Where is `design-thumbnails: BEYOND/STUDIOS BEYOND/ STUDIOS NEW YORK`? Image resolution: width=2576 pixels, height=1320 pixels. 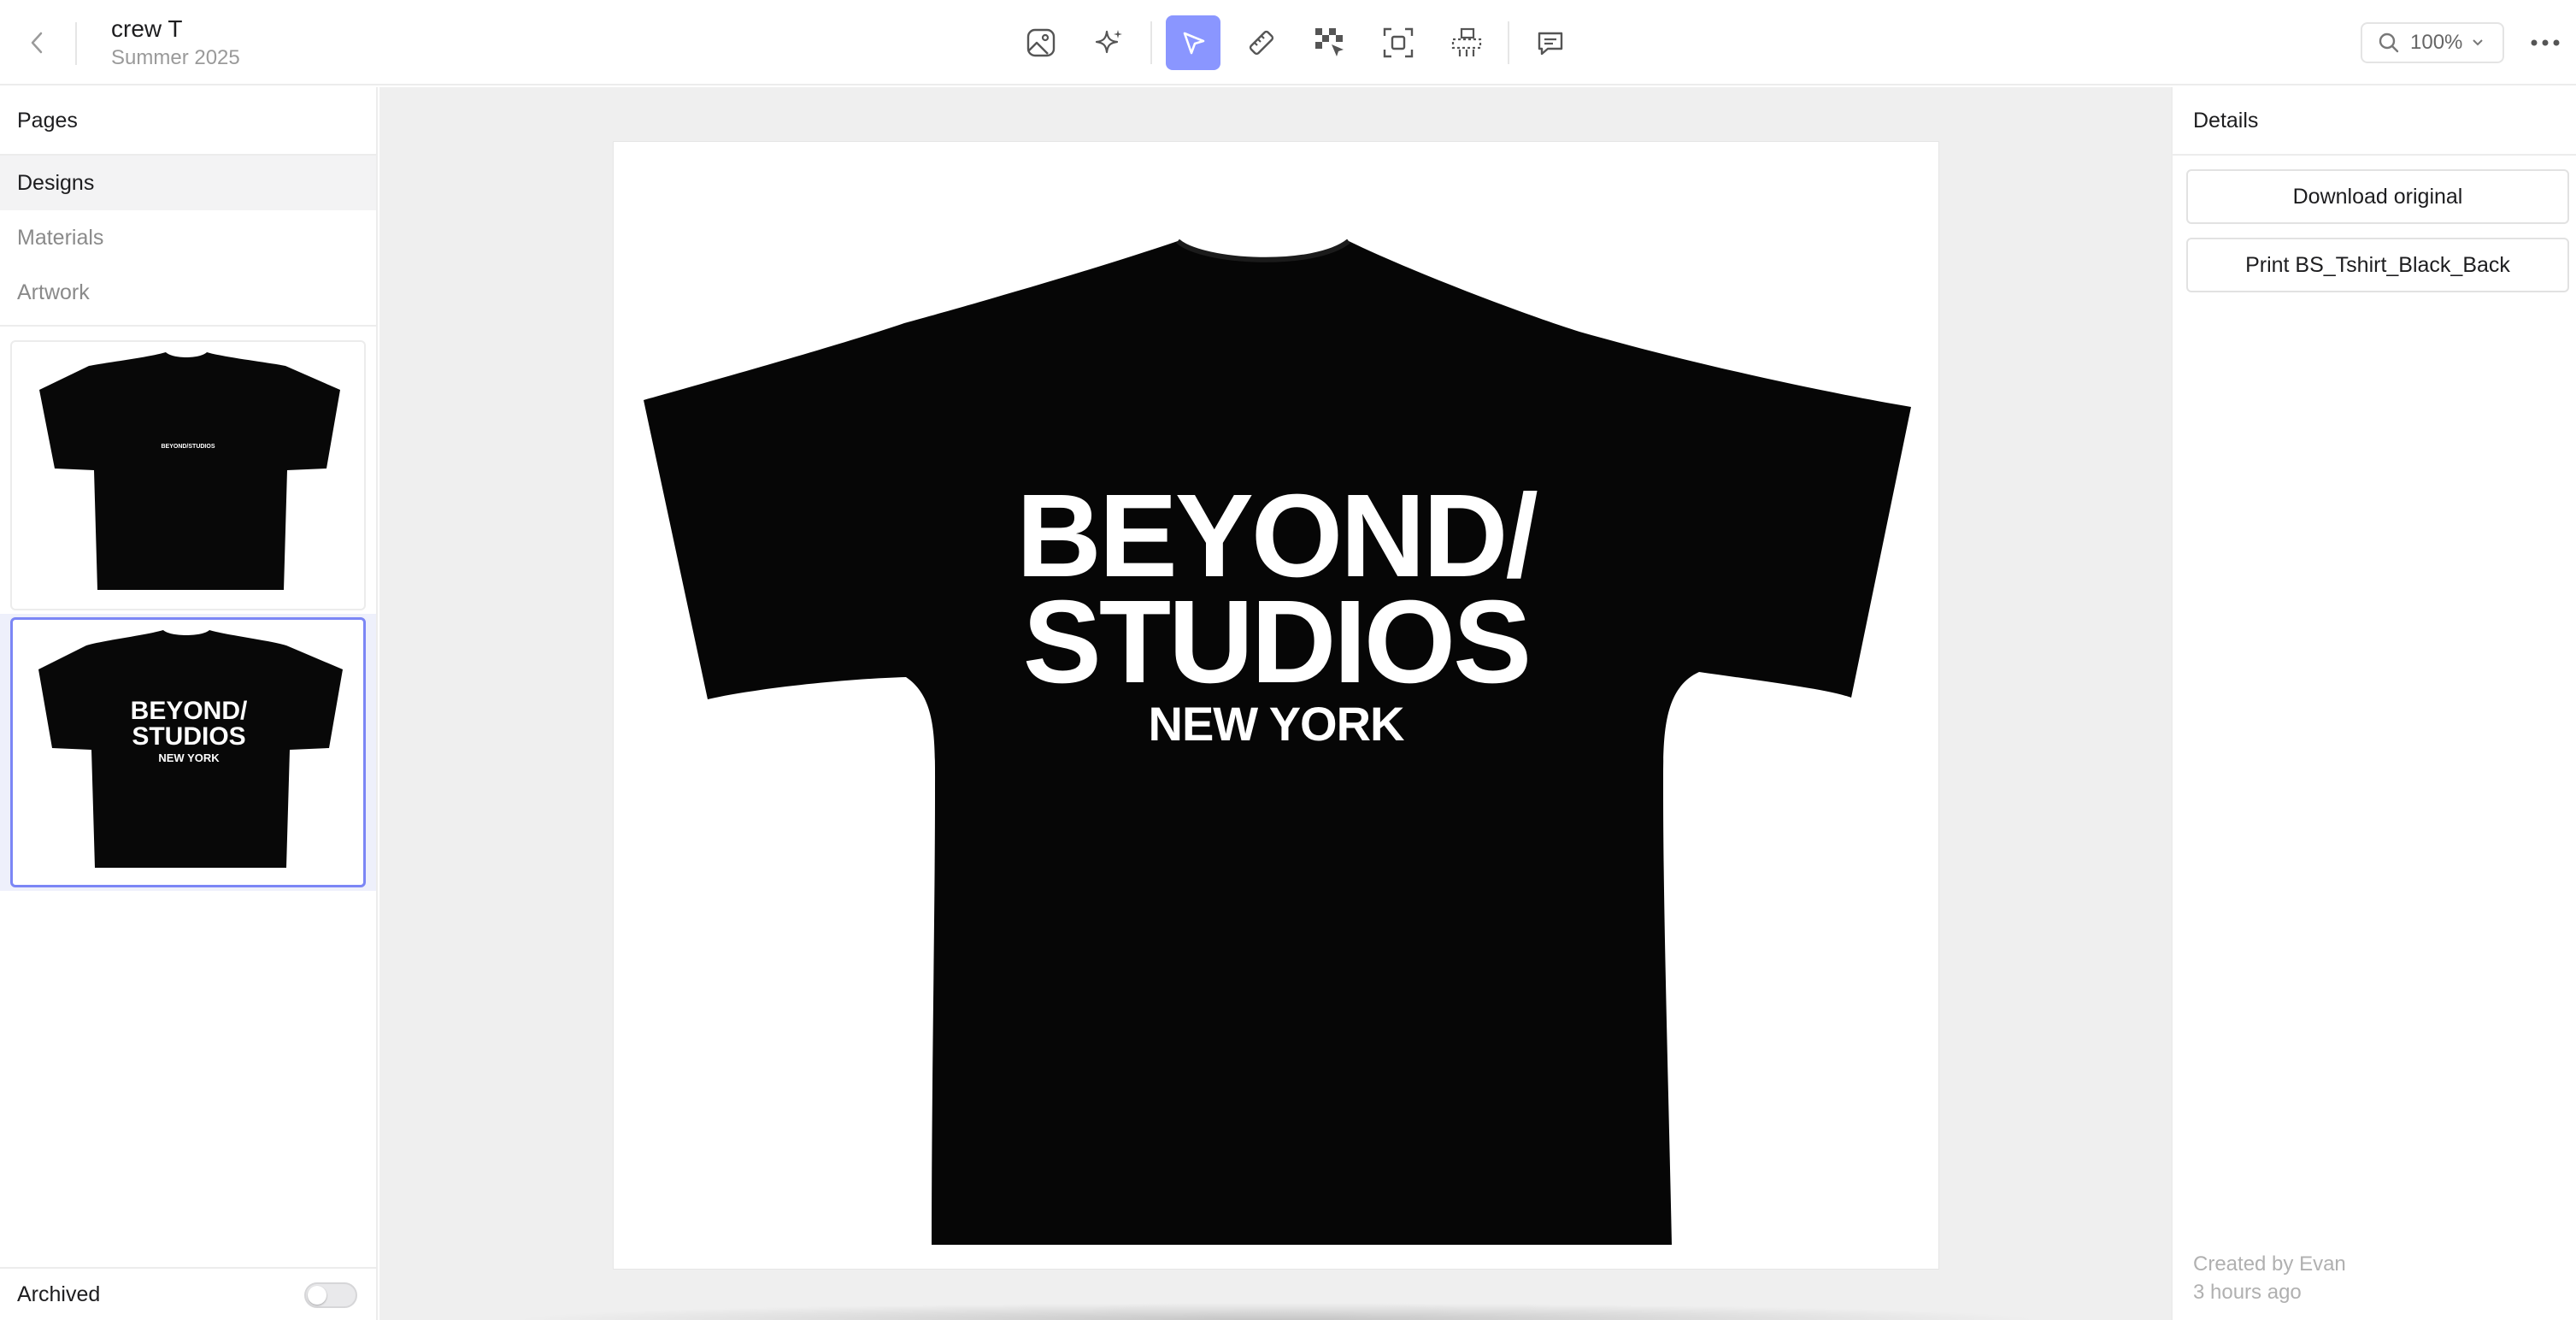 design-thumbnails: BEYOND/STUDIOS BEYOND/ STUDIOS NEW YORK is located at coordinates (188, 609).